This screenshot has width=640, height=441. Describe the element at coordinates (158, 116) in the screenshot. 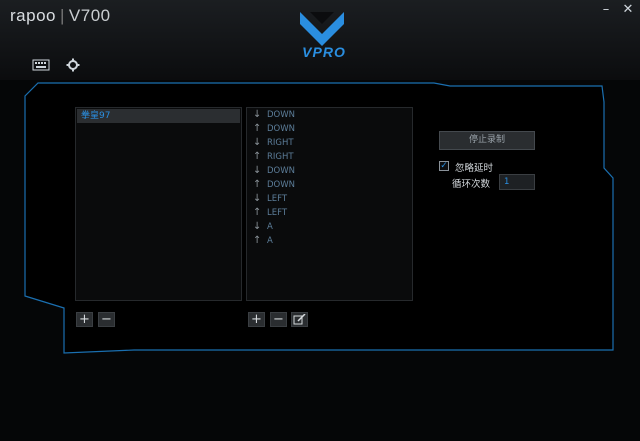

I see `macro-list-item: 拳皇97` at that location.